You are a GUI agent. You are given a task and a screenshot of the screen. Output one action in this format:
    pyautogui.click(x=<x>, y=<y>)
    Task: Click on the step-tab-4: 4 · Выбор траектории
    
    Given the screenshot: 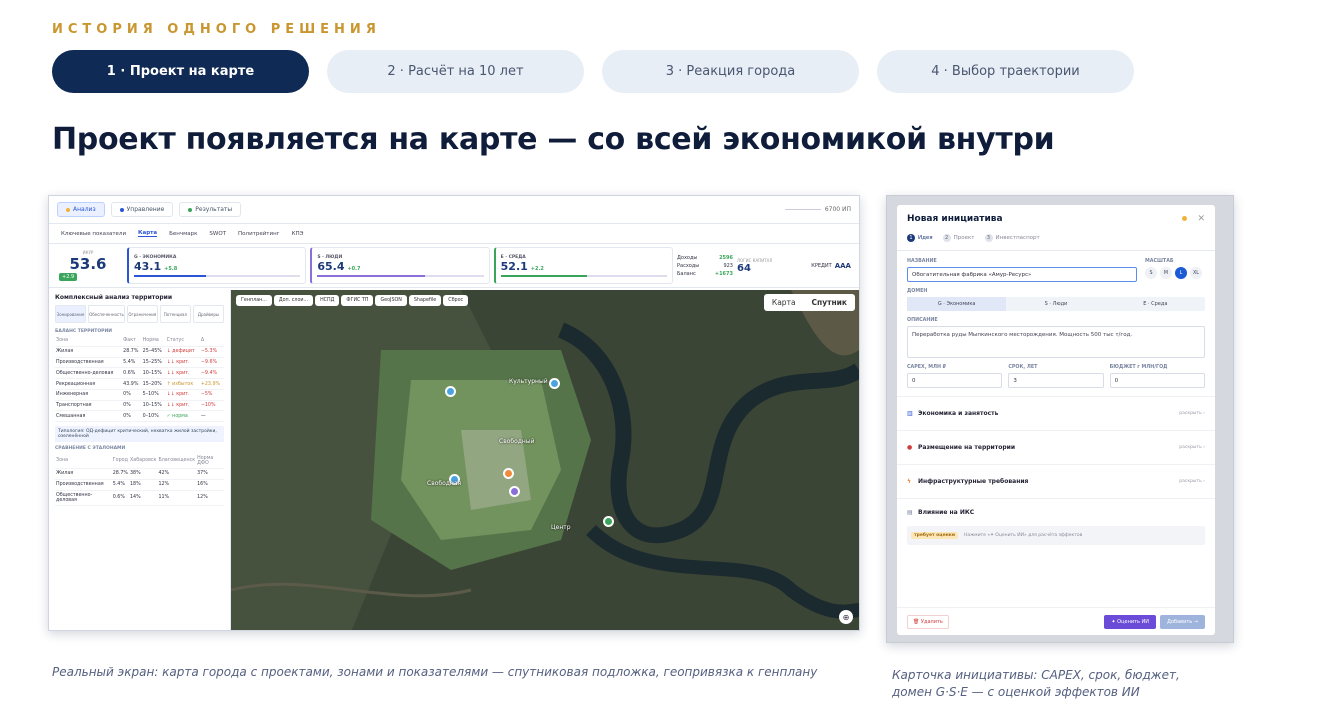 What is the action you would take?
    pyautogui.click(x=1005, y=71)
    